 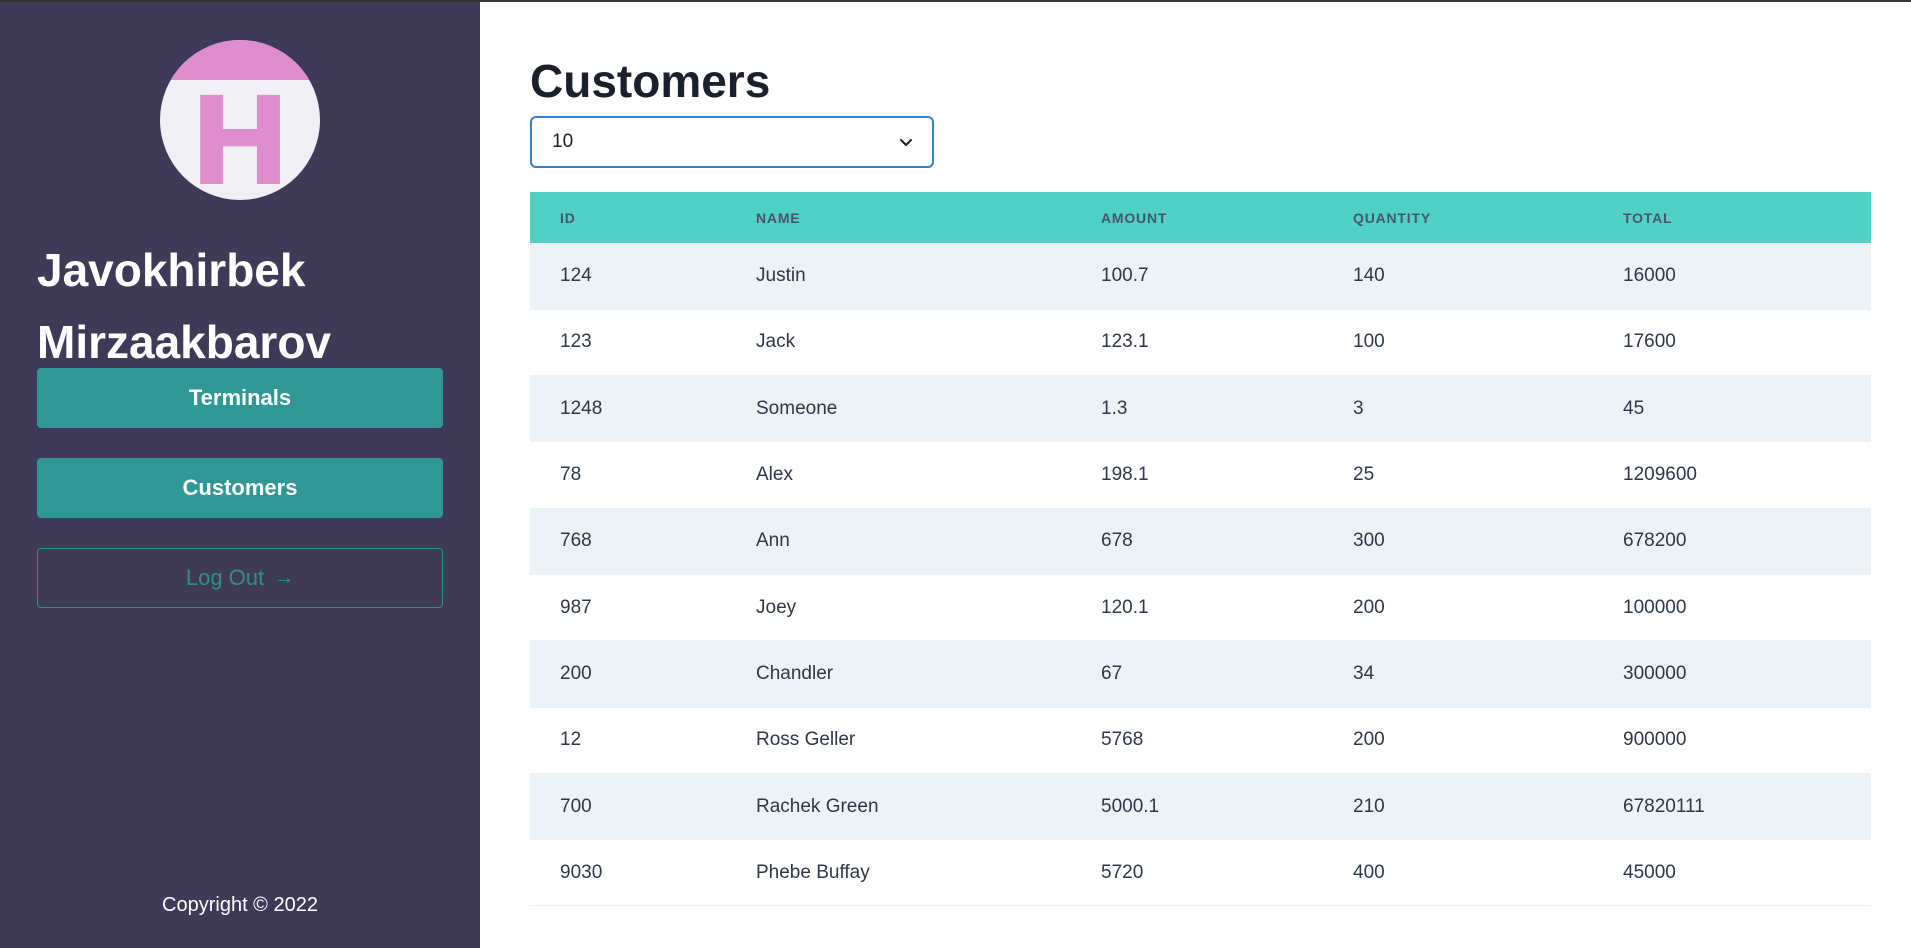 What do you see at coordinates (1200, 408) in the screenshot?
I see `table-row: 1248 Someone 1.3 3 45` at bounding box center [1200, 408].